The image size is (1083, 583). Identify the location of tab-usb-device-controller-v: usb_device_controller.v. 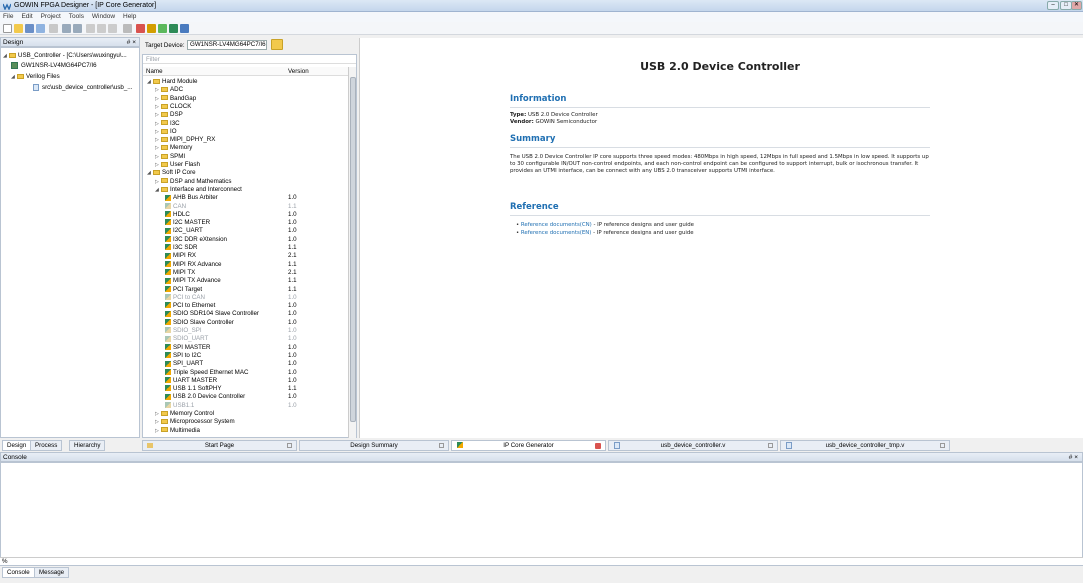
(693, 445).